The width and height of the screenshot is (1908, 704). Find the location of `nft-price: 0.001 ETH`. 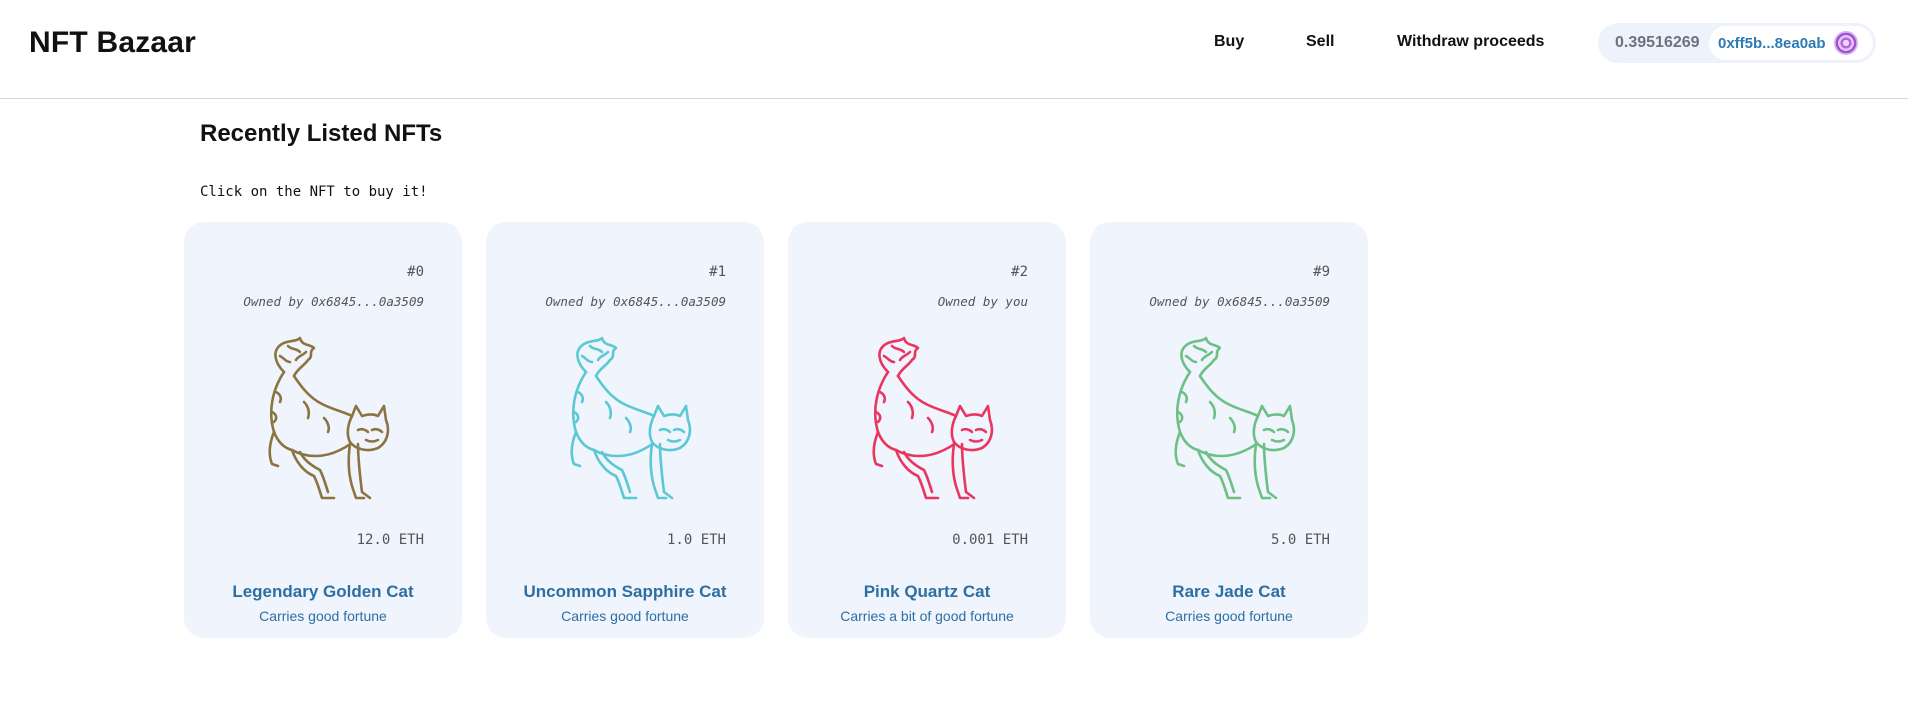

nft-price: 0.001 ETH is located at coordinates (990, 540).